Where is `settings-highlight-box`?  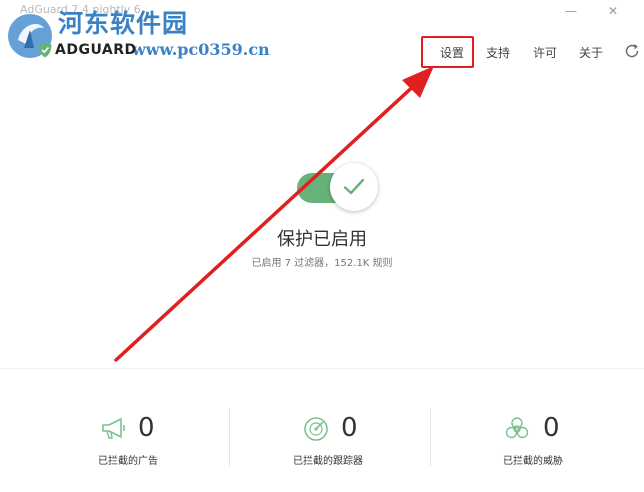 settings-highlight-box is located at coordinates (447, 52).